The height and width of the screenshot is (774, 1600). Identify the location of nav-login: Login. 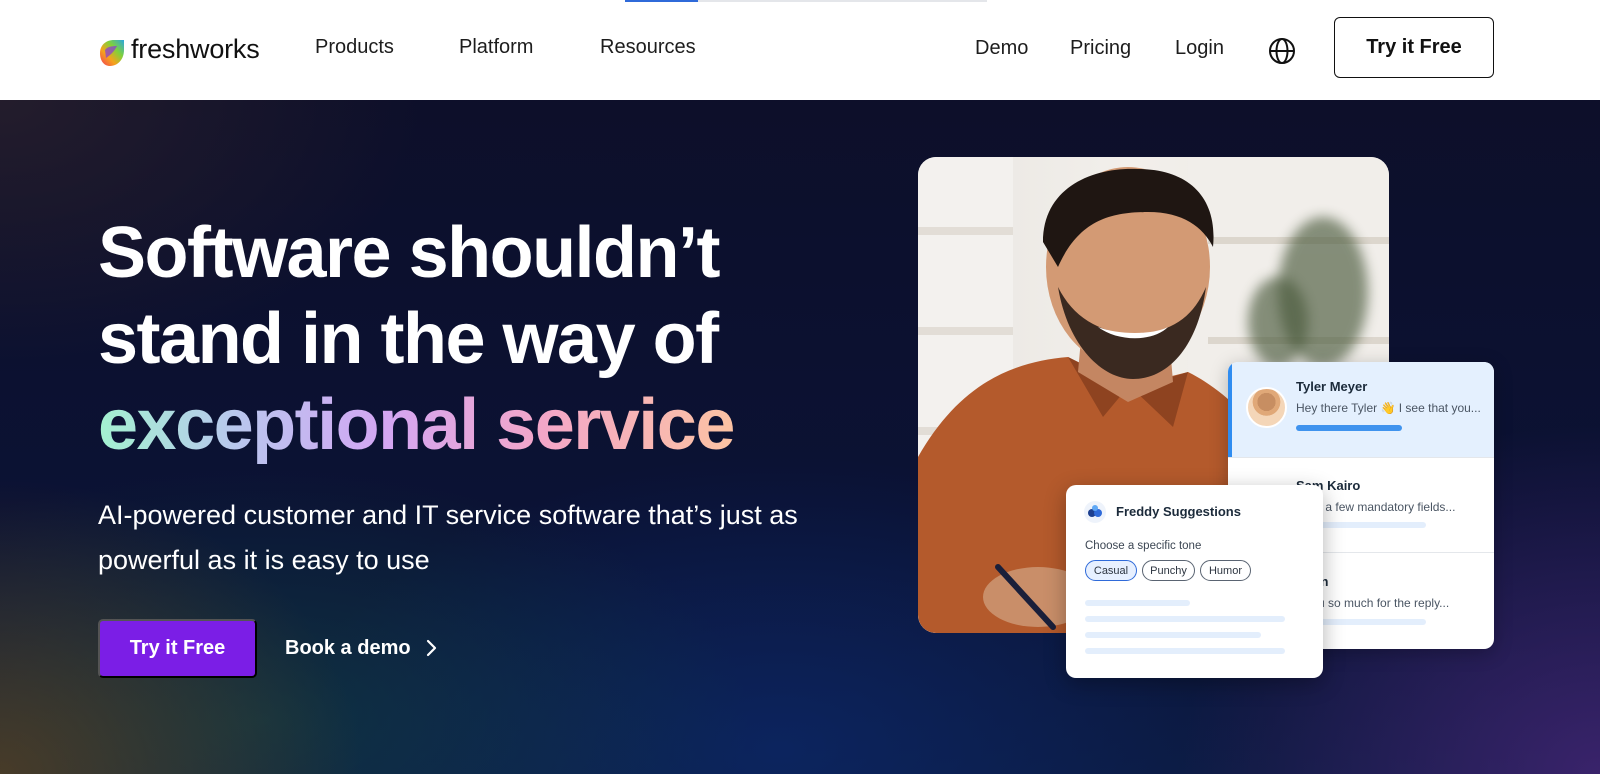
(1199, 48).